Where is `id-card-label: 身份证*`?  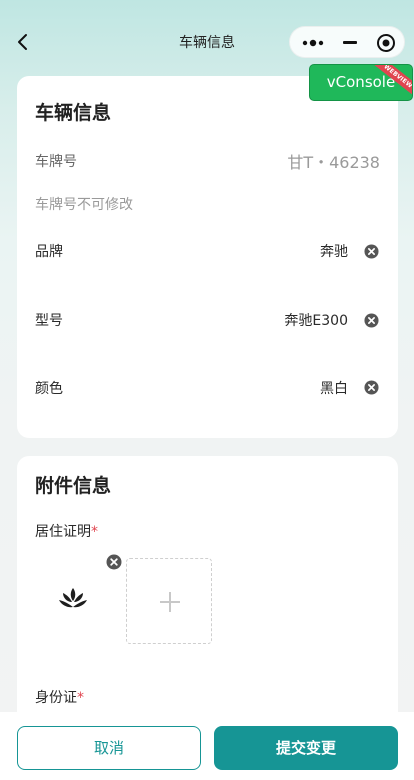 id-card-label: 身份证* is located at coordinates (59, 697).